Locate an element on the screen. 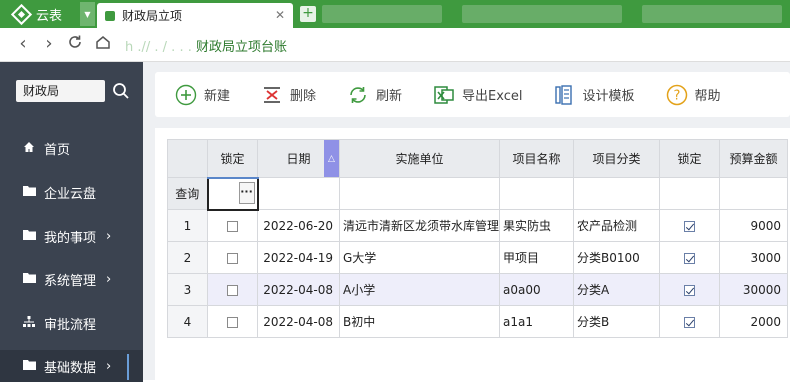 Image resolution: width=790 pixels, height=382 pixels. unit-cell: B初中 is located at coordinates (419, 321).